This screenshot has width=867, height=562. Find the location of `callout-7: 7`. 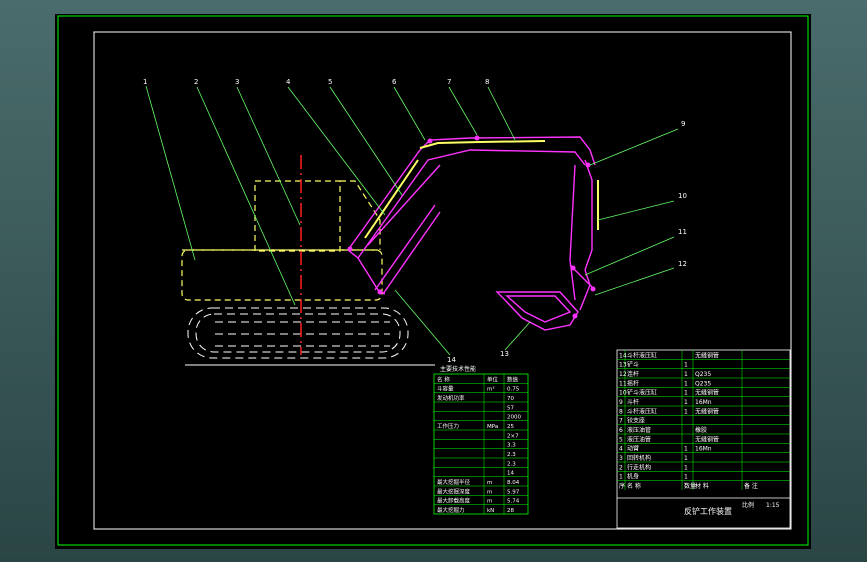

callout-7: 7 is located at coordinates (449, 82).